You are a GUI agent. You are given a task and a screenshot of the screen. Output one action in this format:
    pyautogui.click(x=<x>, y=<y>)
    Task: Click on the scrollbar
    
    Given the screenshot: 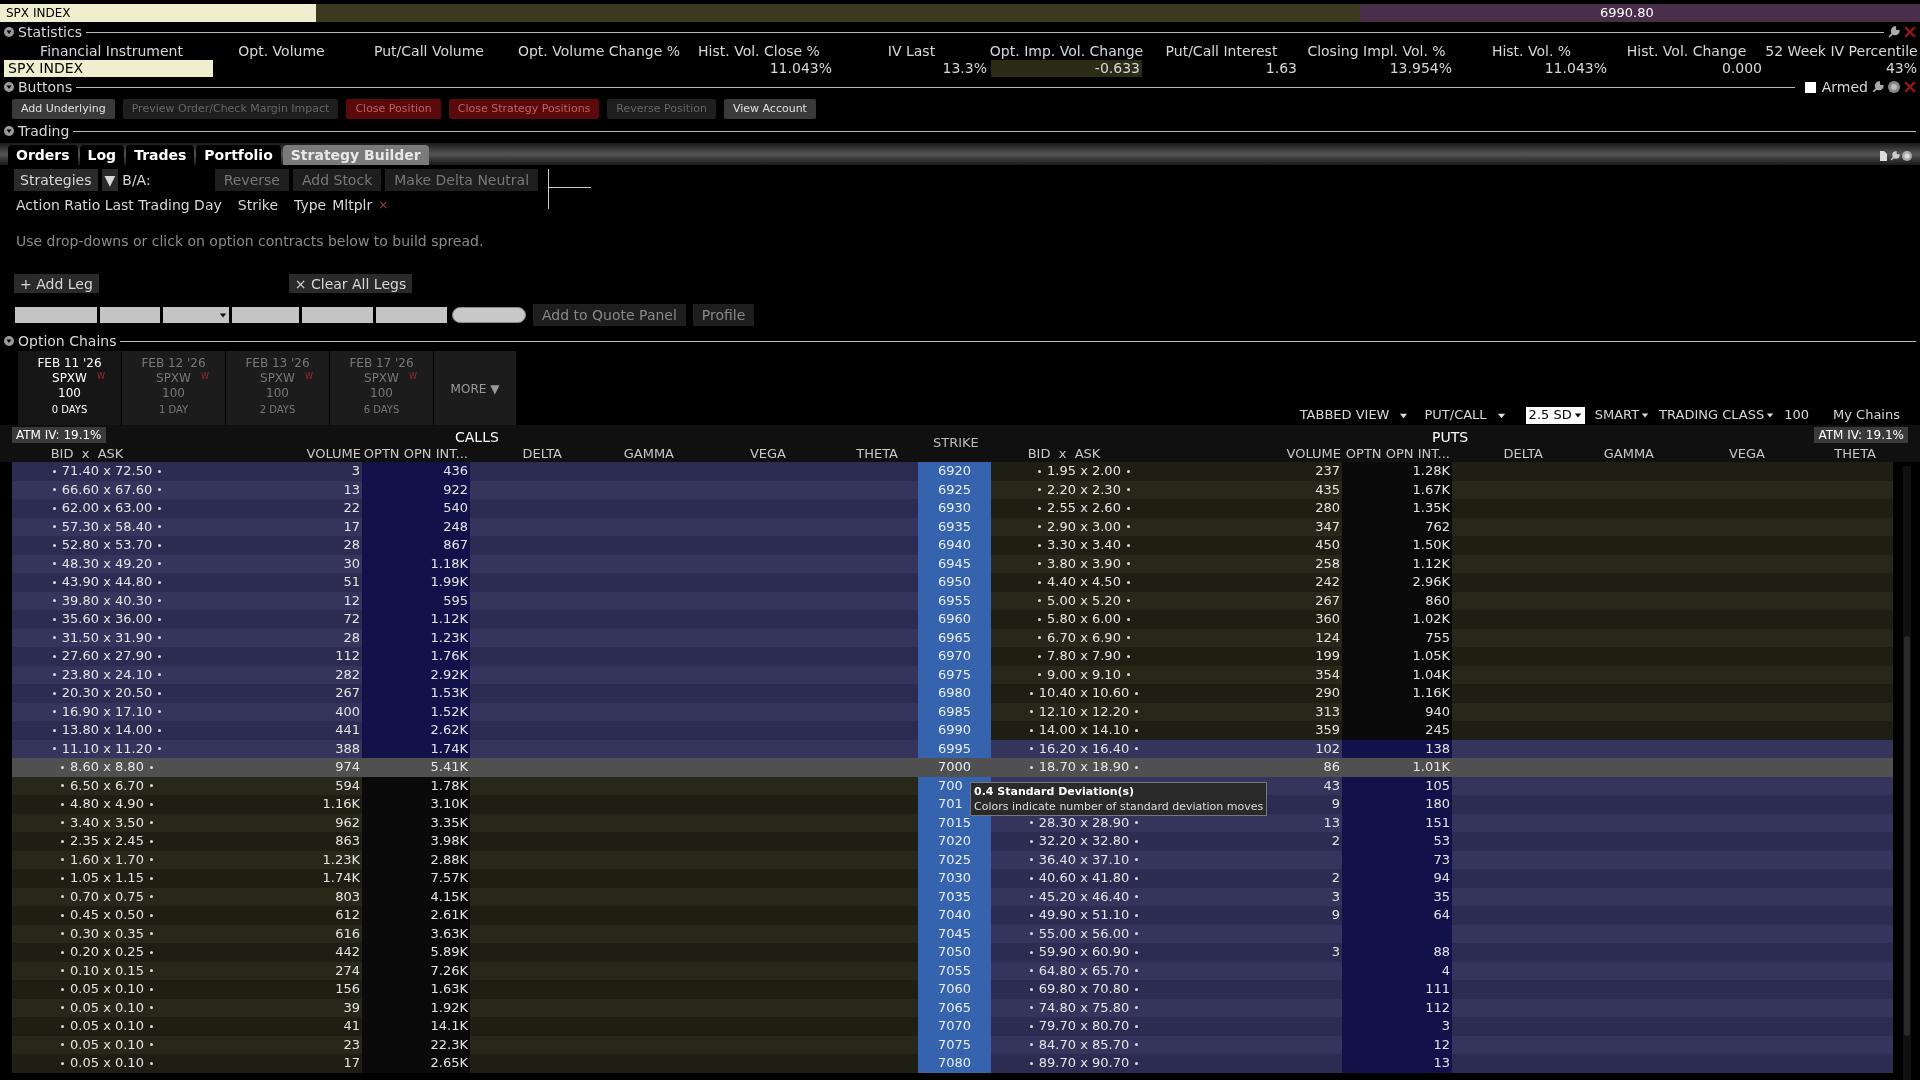 What is the action you would take?
    pyautogui.click(x=1907, y=773)
    